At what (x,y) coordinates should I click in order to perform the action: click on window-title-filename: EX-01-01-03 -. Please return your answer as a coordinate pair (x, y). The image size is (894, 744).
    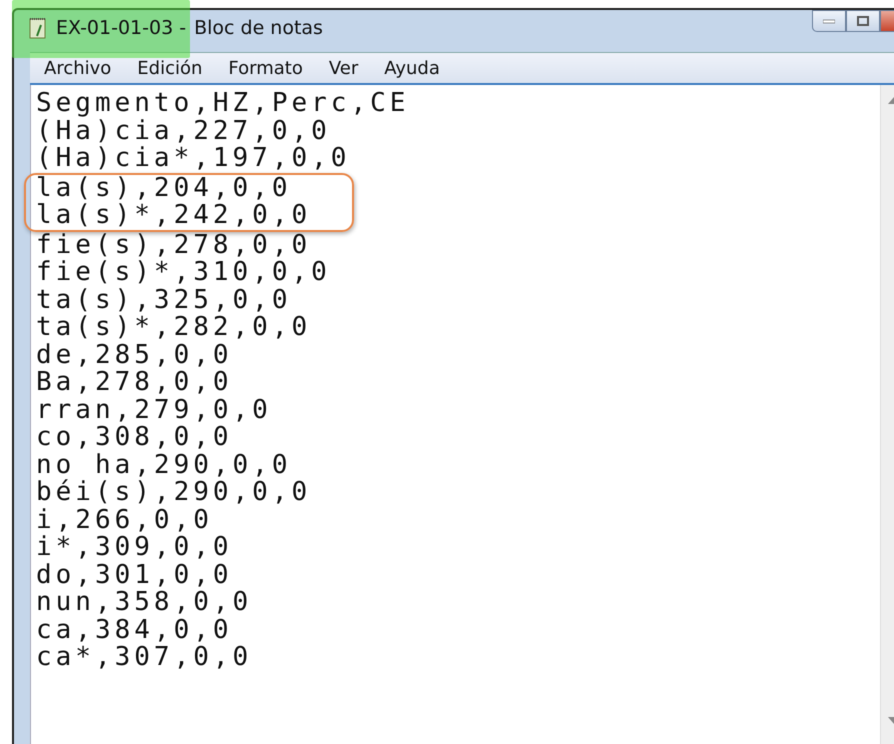
    Looking at the image, I should click on (121, 28).